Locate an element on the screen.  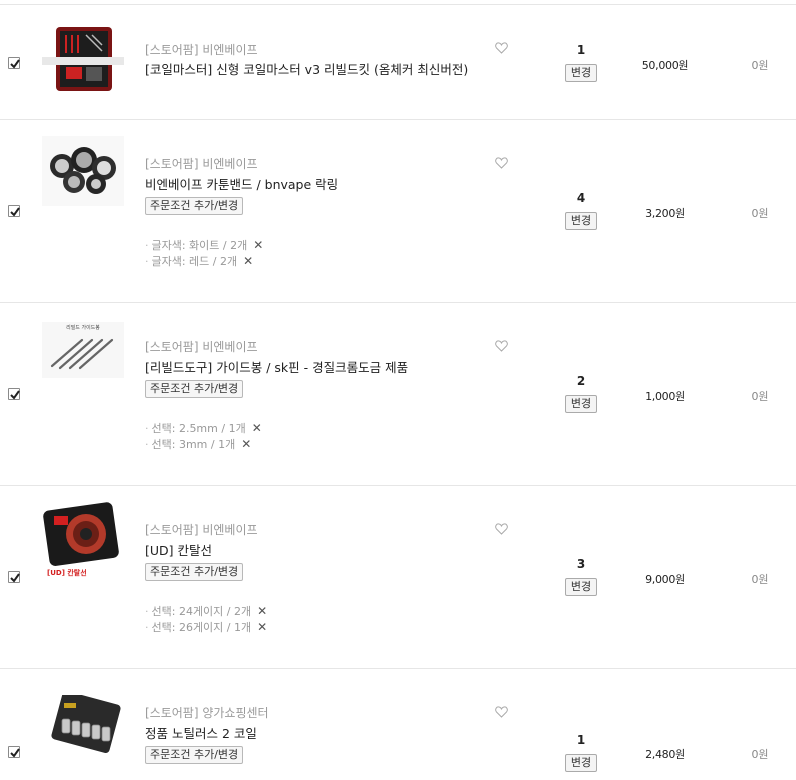
shop-name: [스토어팜] 양가쇼핑센터 is located at coordinates (207, 712).